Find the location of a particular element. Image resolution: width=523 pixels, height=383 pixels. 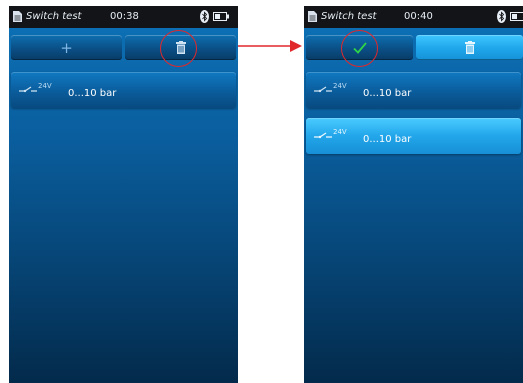

status-bar: Switch test 00:38 is located at coordinates (123, 17).